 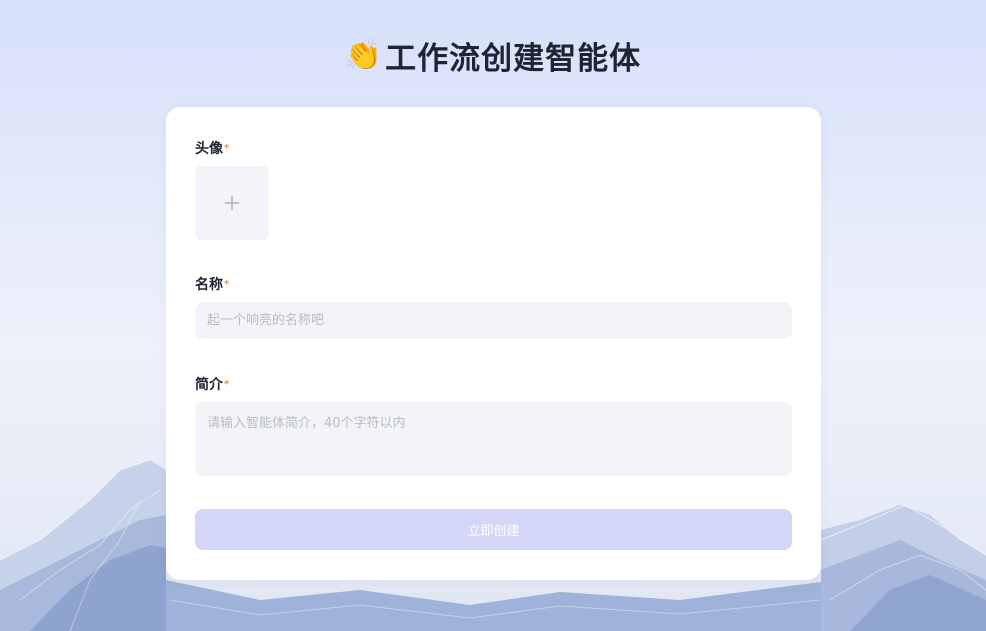 I want to click on create-now-button: 立即创建, so click(x=493, y=529).